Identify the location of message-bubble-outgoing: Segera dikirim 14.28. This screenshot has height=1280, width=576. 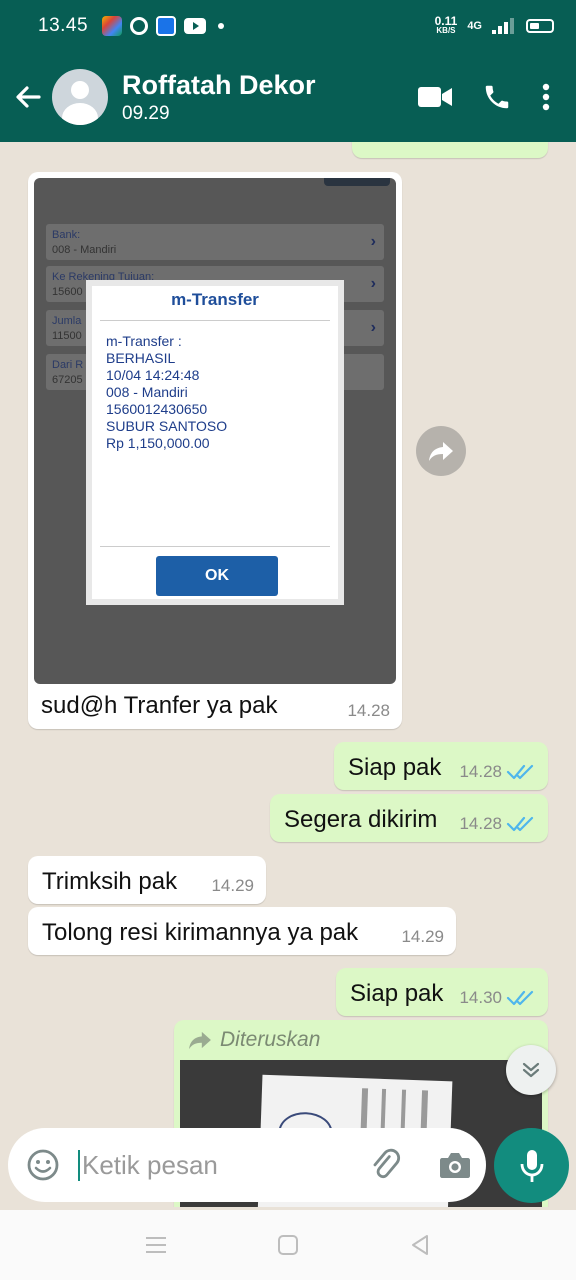
(409, 818).